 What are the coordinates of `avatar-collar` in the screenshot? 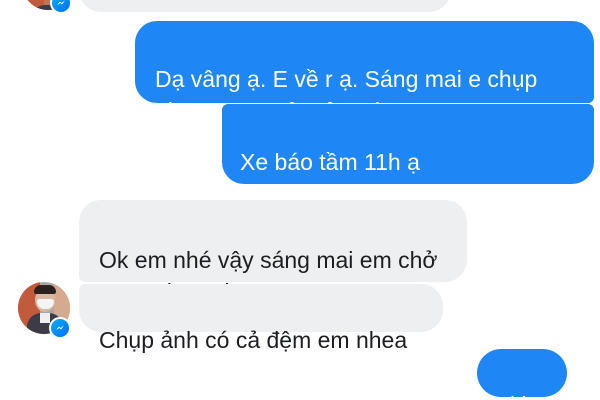 It's located at (45, 318).